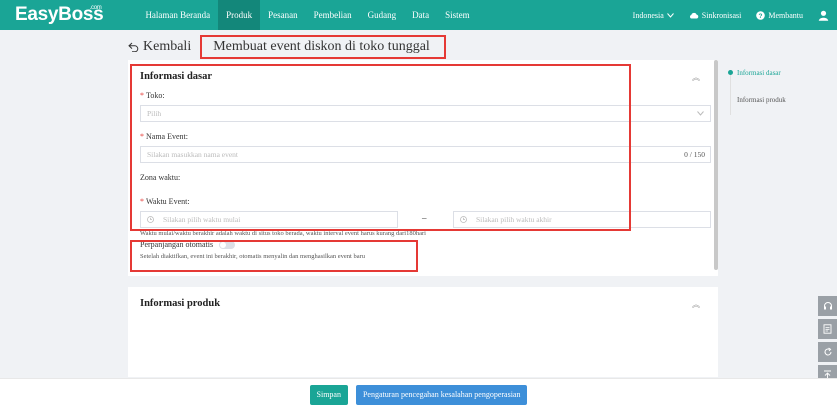 This screenshot has height=411, width=837. What do you see at coordinates (95, 8) in the screenshot?
I see `logo-domain: .com` at bounding box center [95, 8].